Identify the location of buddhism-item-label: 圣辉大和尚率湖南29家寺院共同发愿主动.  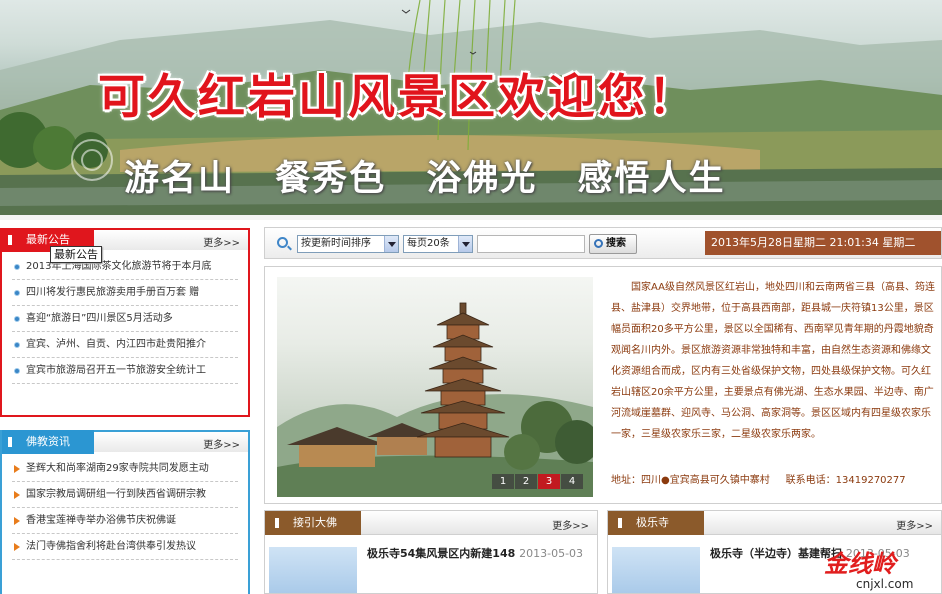
(117, 468).